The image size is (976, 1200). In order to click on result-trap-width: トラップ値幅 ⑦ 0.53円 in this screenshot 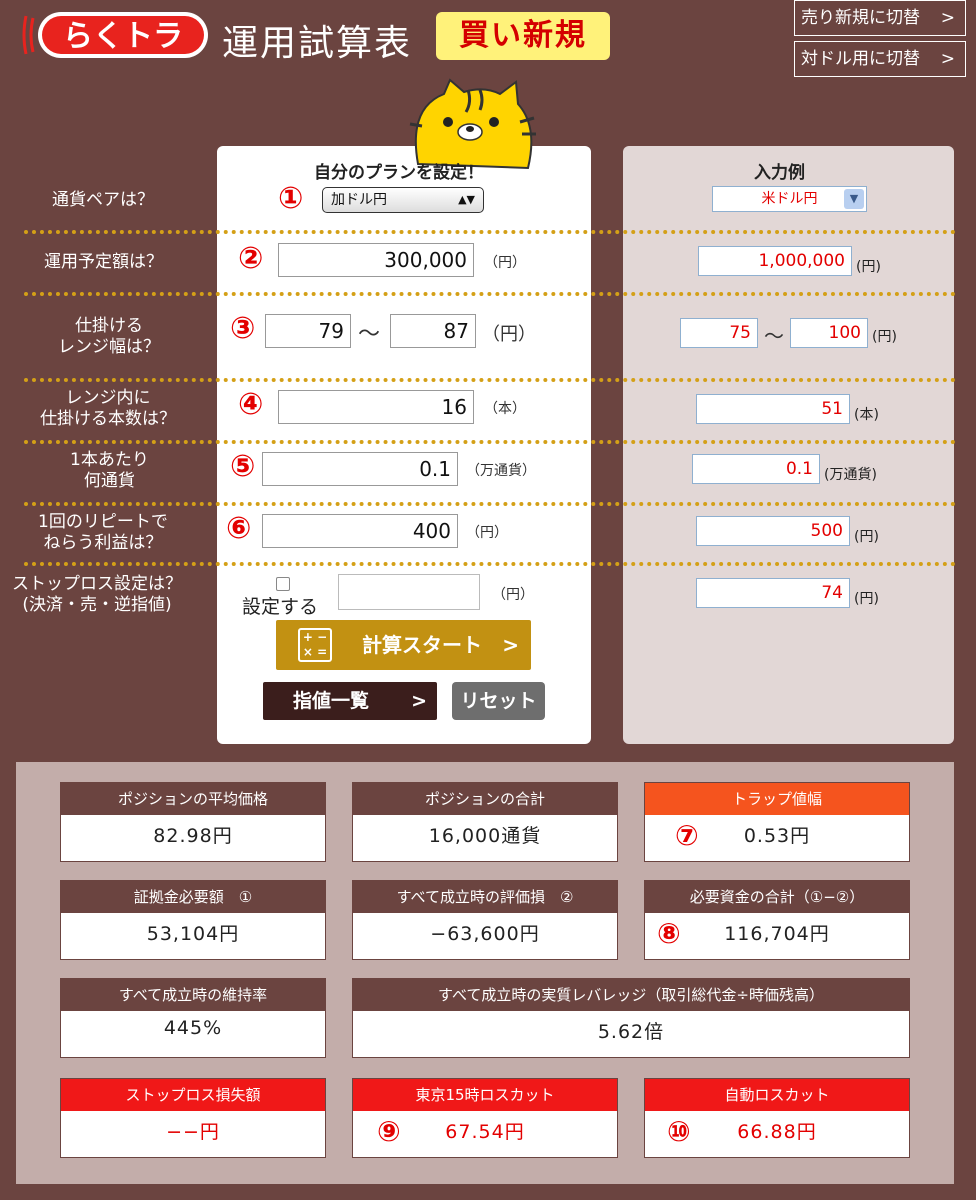, I will do `click(777, 822)`.